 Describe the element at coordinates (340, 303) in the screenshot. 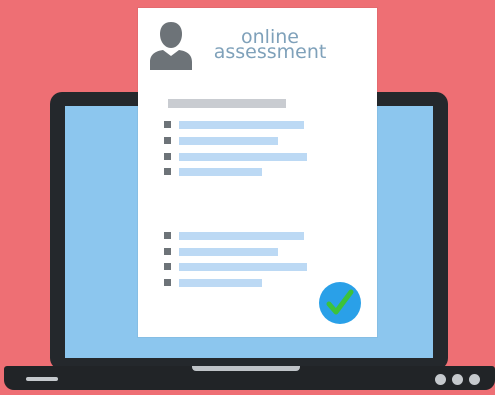

I see `checkmark-icon` at that location.